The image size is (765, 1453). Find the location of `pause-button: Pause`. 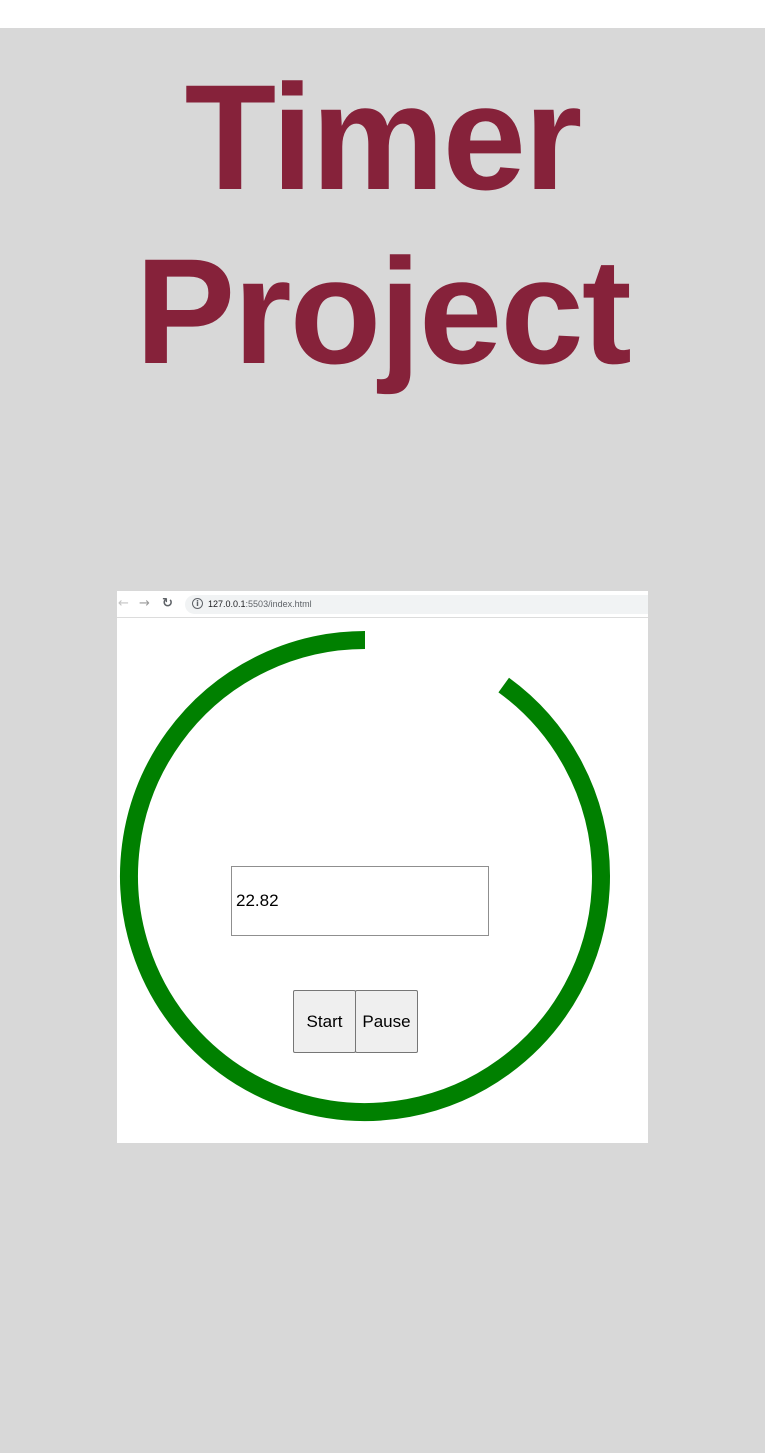

pause-button: Pause is located at coordinates (386, 1021).